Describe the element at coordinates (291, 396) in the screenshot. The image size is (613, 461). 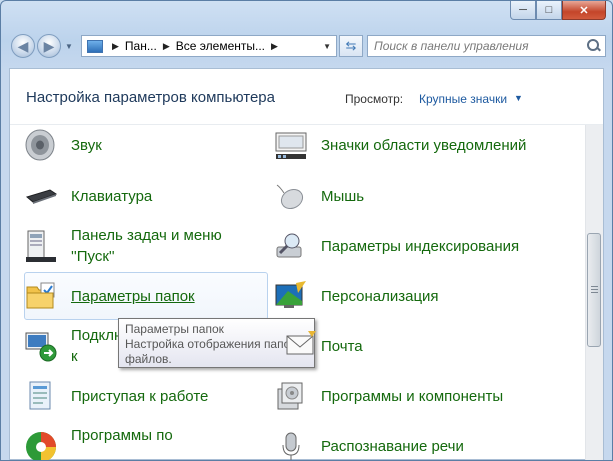
I see `programs-icon` at that location.